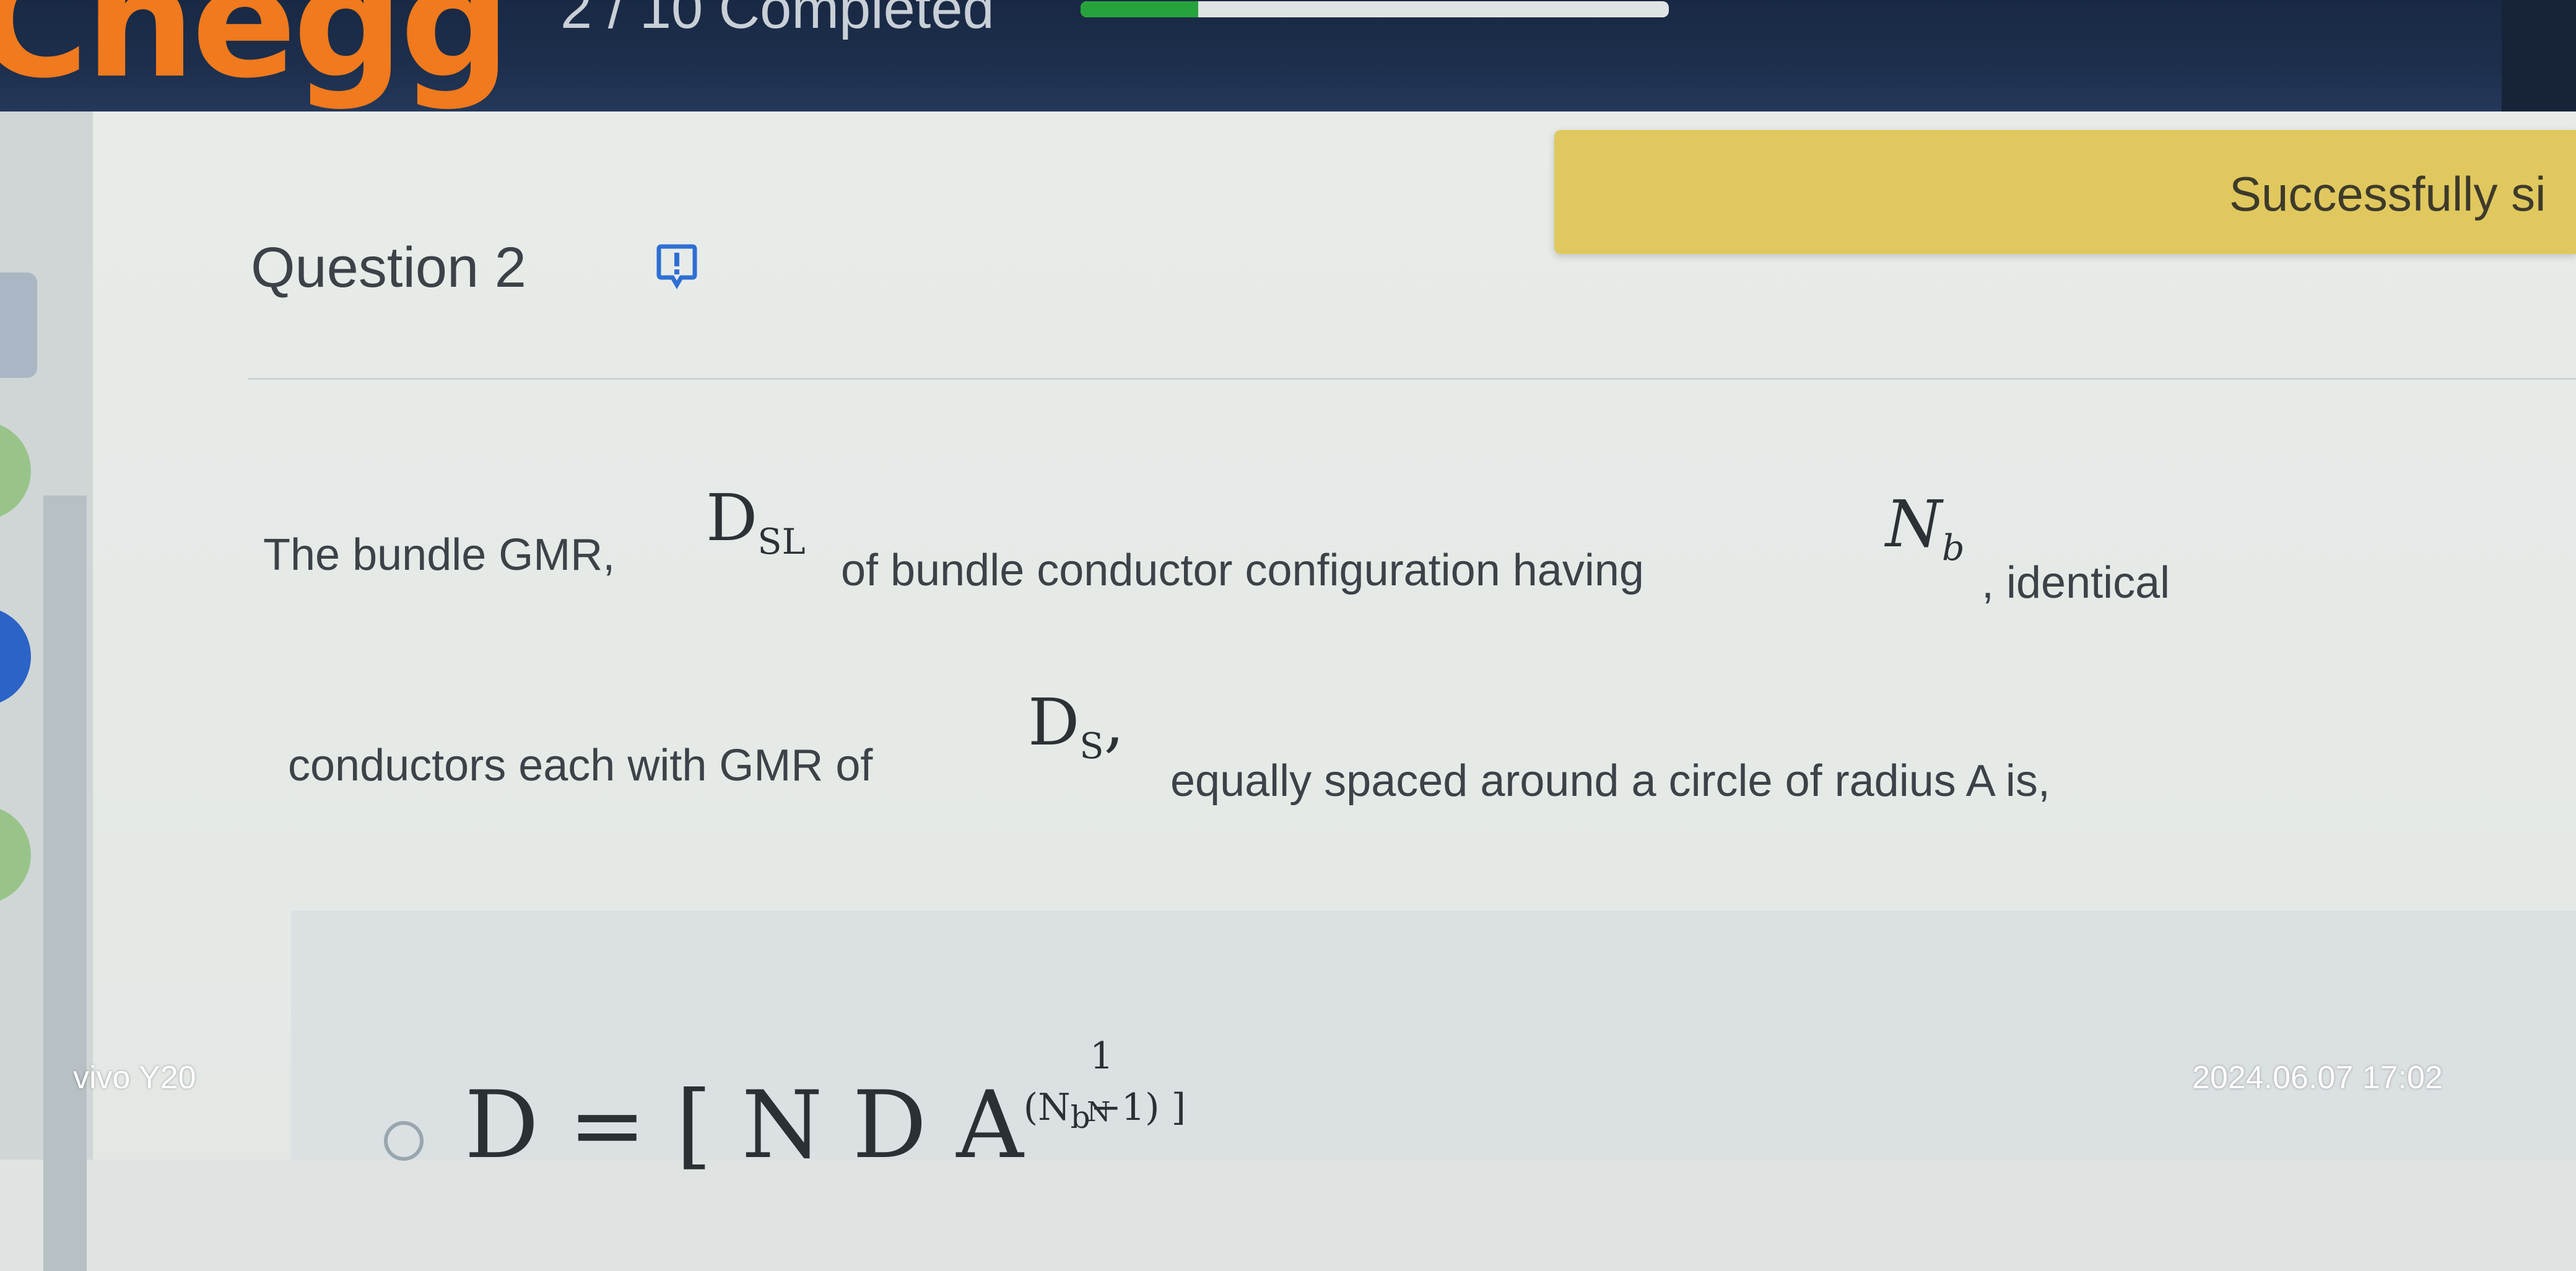  I want to click on question-text-1c: , identical, so click(2076, 583).